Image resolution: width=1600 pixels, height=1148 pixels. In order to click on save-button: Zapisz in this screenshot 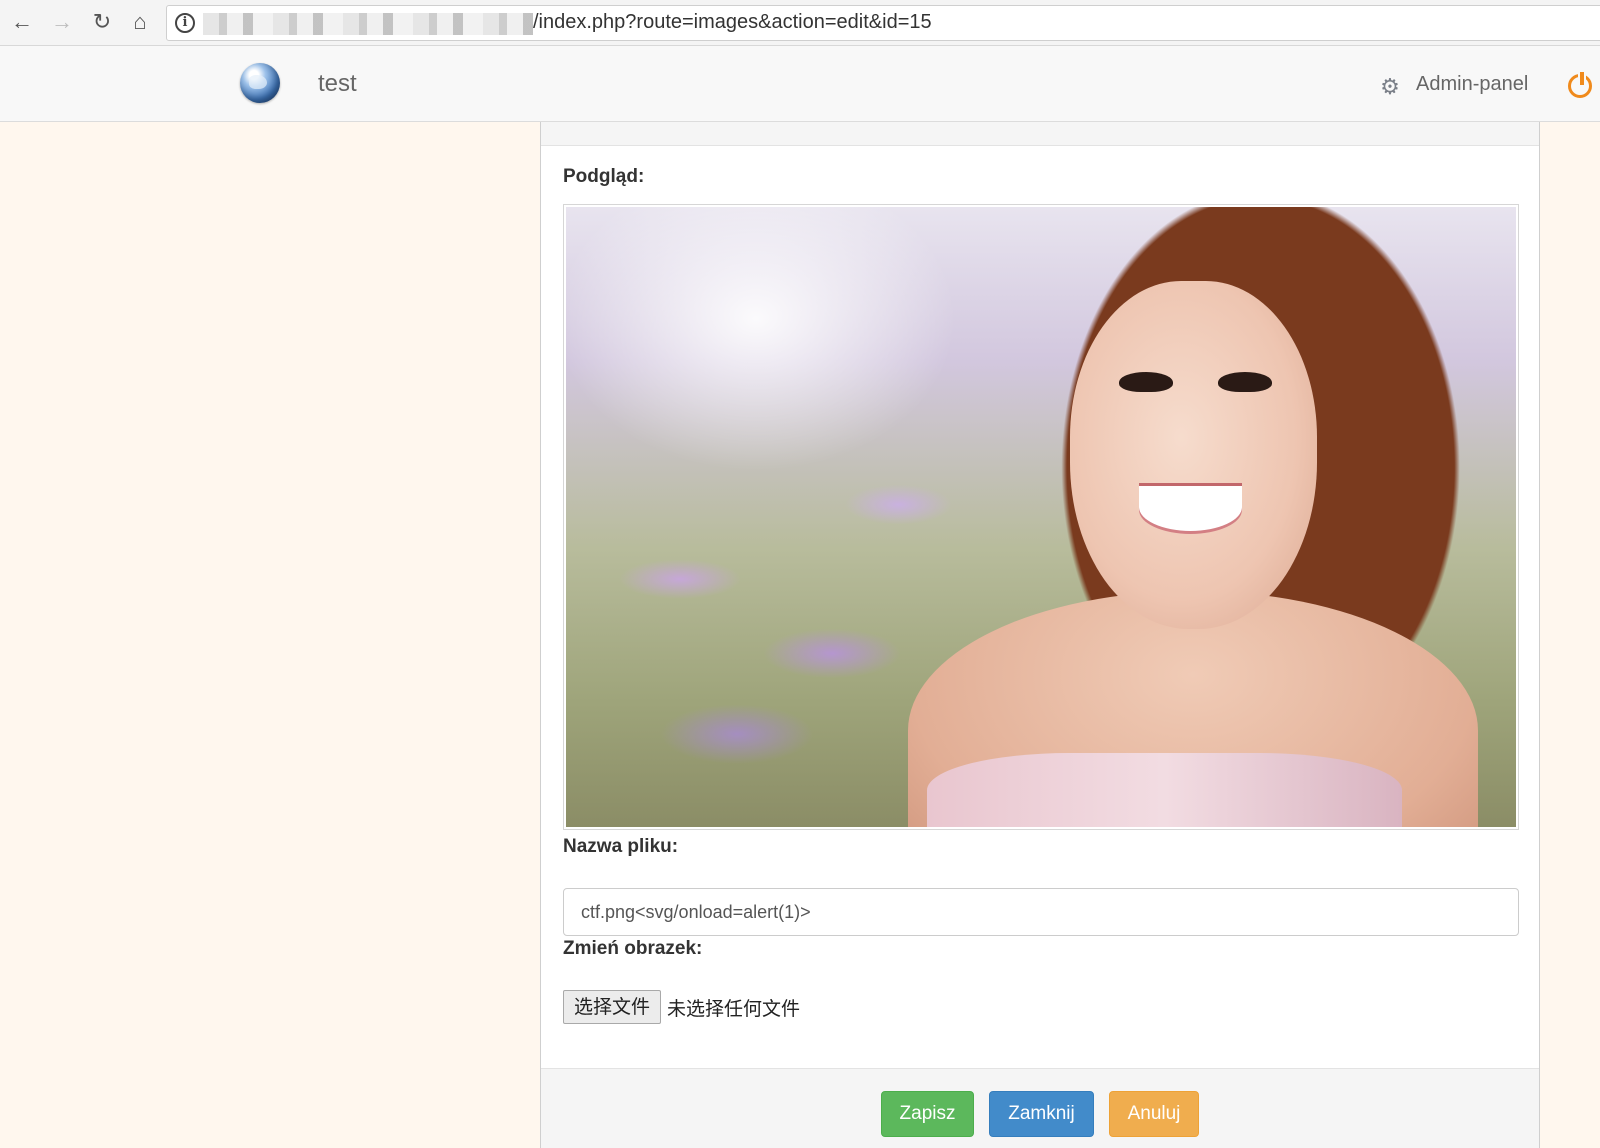, I will do `click(927, 1114)`.